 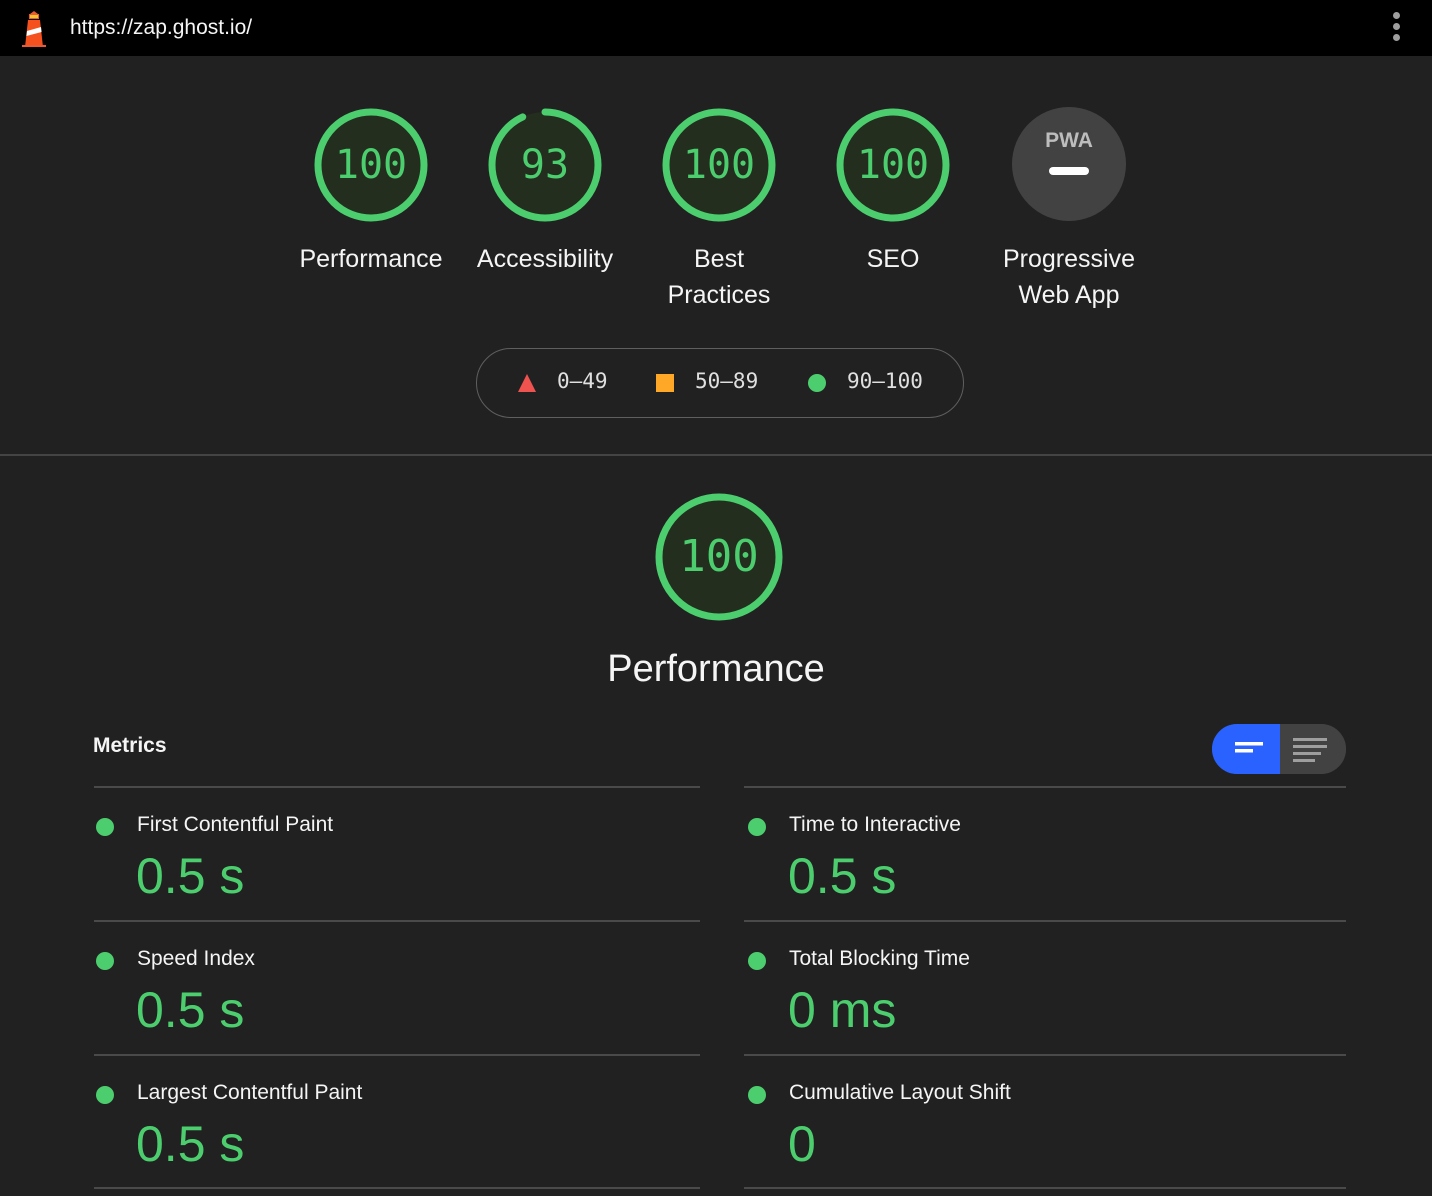 I want to click on pwa-badge-icon: PWA, so click(x=1069, y=164).